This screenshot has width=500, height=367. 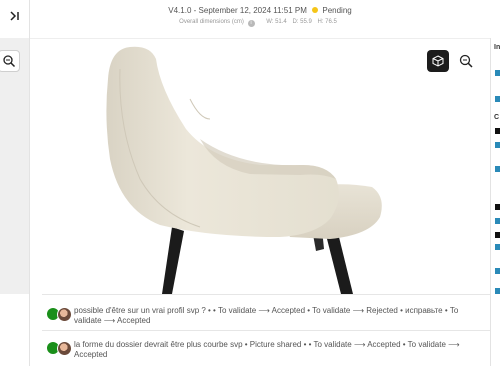 What do you see at coordinates (252, 10) in the screenshot?
I see `version-date: September 12, 2024 11:51 PM` at bounding box center [252, 10].